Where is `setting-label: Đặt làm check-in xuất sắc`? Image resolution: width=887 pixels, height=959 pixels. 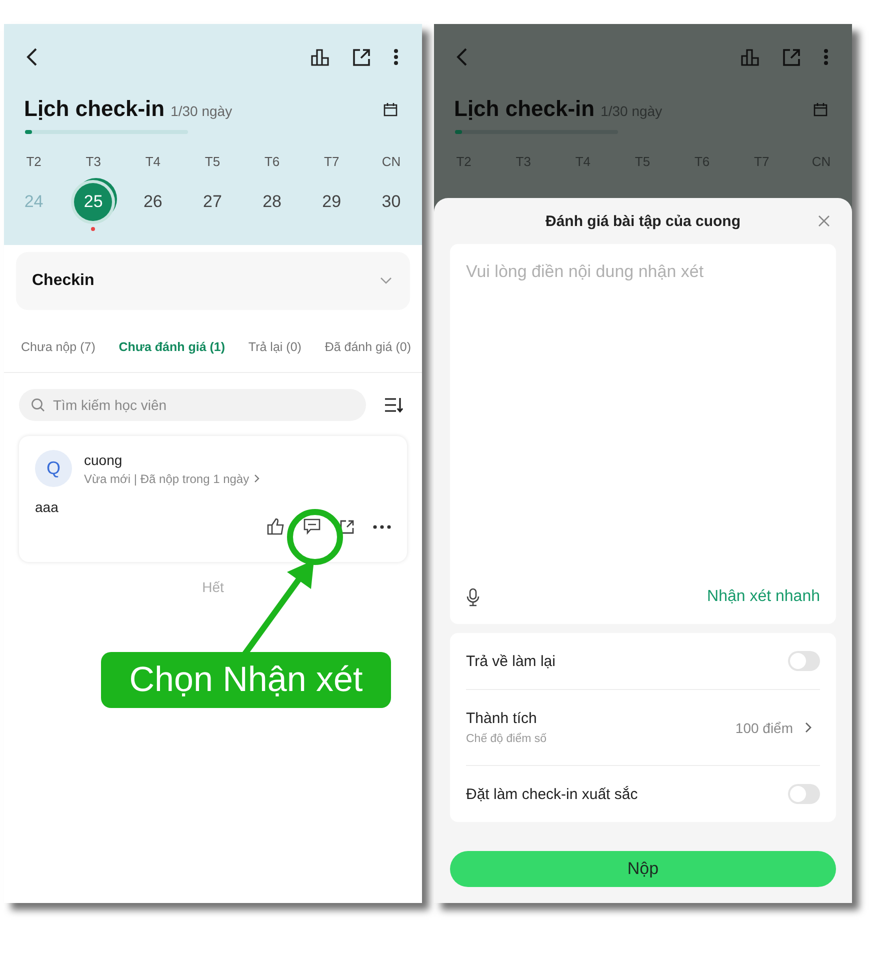
setting-label: Đặt làm check-in xuất sắc is located at coordinates (552, 794).